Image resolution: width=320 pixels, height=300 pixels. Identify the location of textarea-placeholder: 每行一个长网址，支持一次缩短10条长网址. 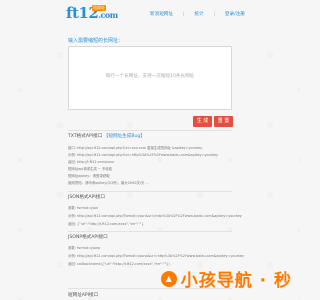
(150, 76).